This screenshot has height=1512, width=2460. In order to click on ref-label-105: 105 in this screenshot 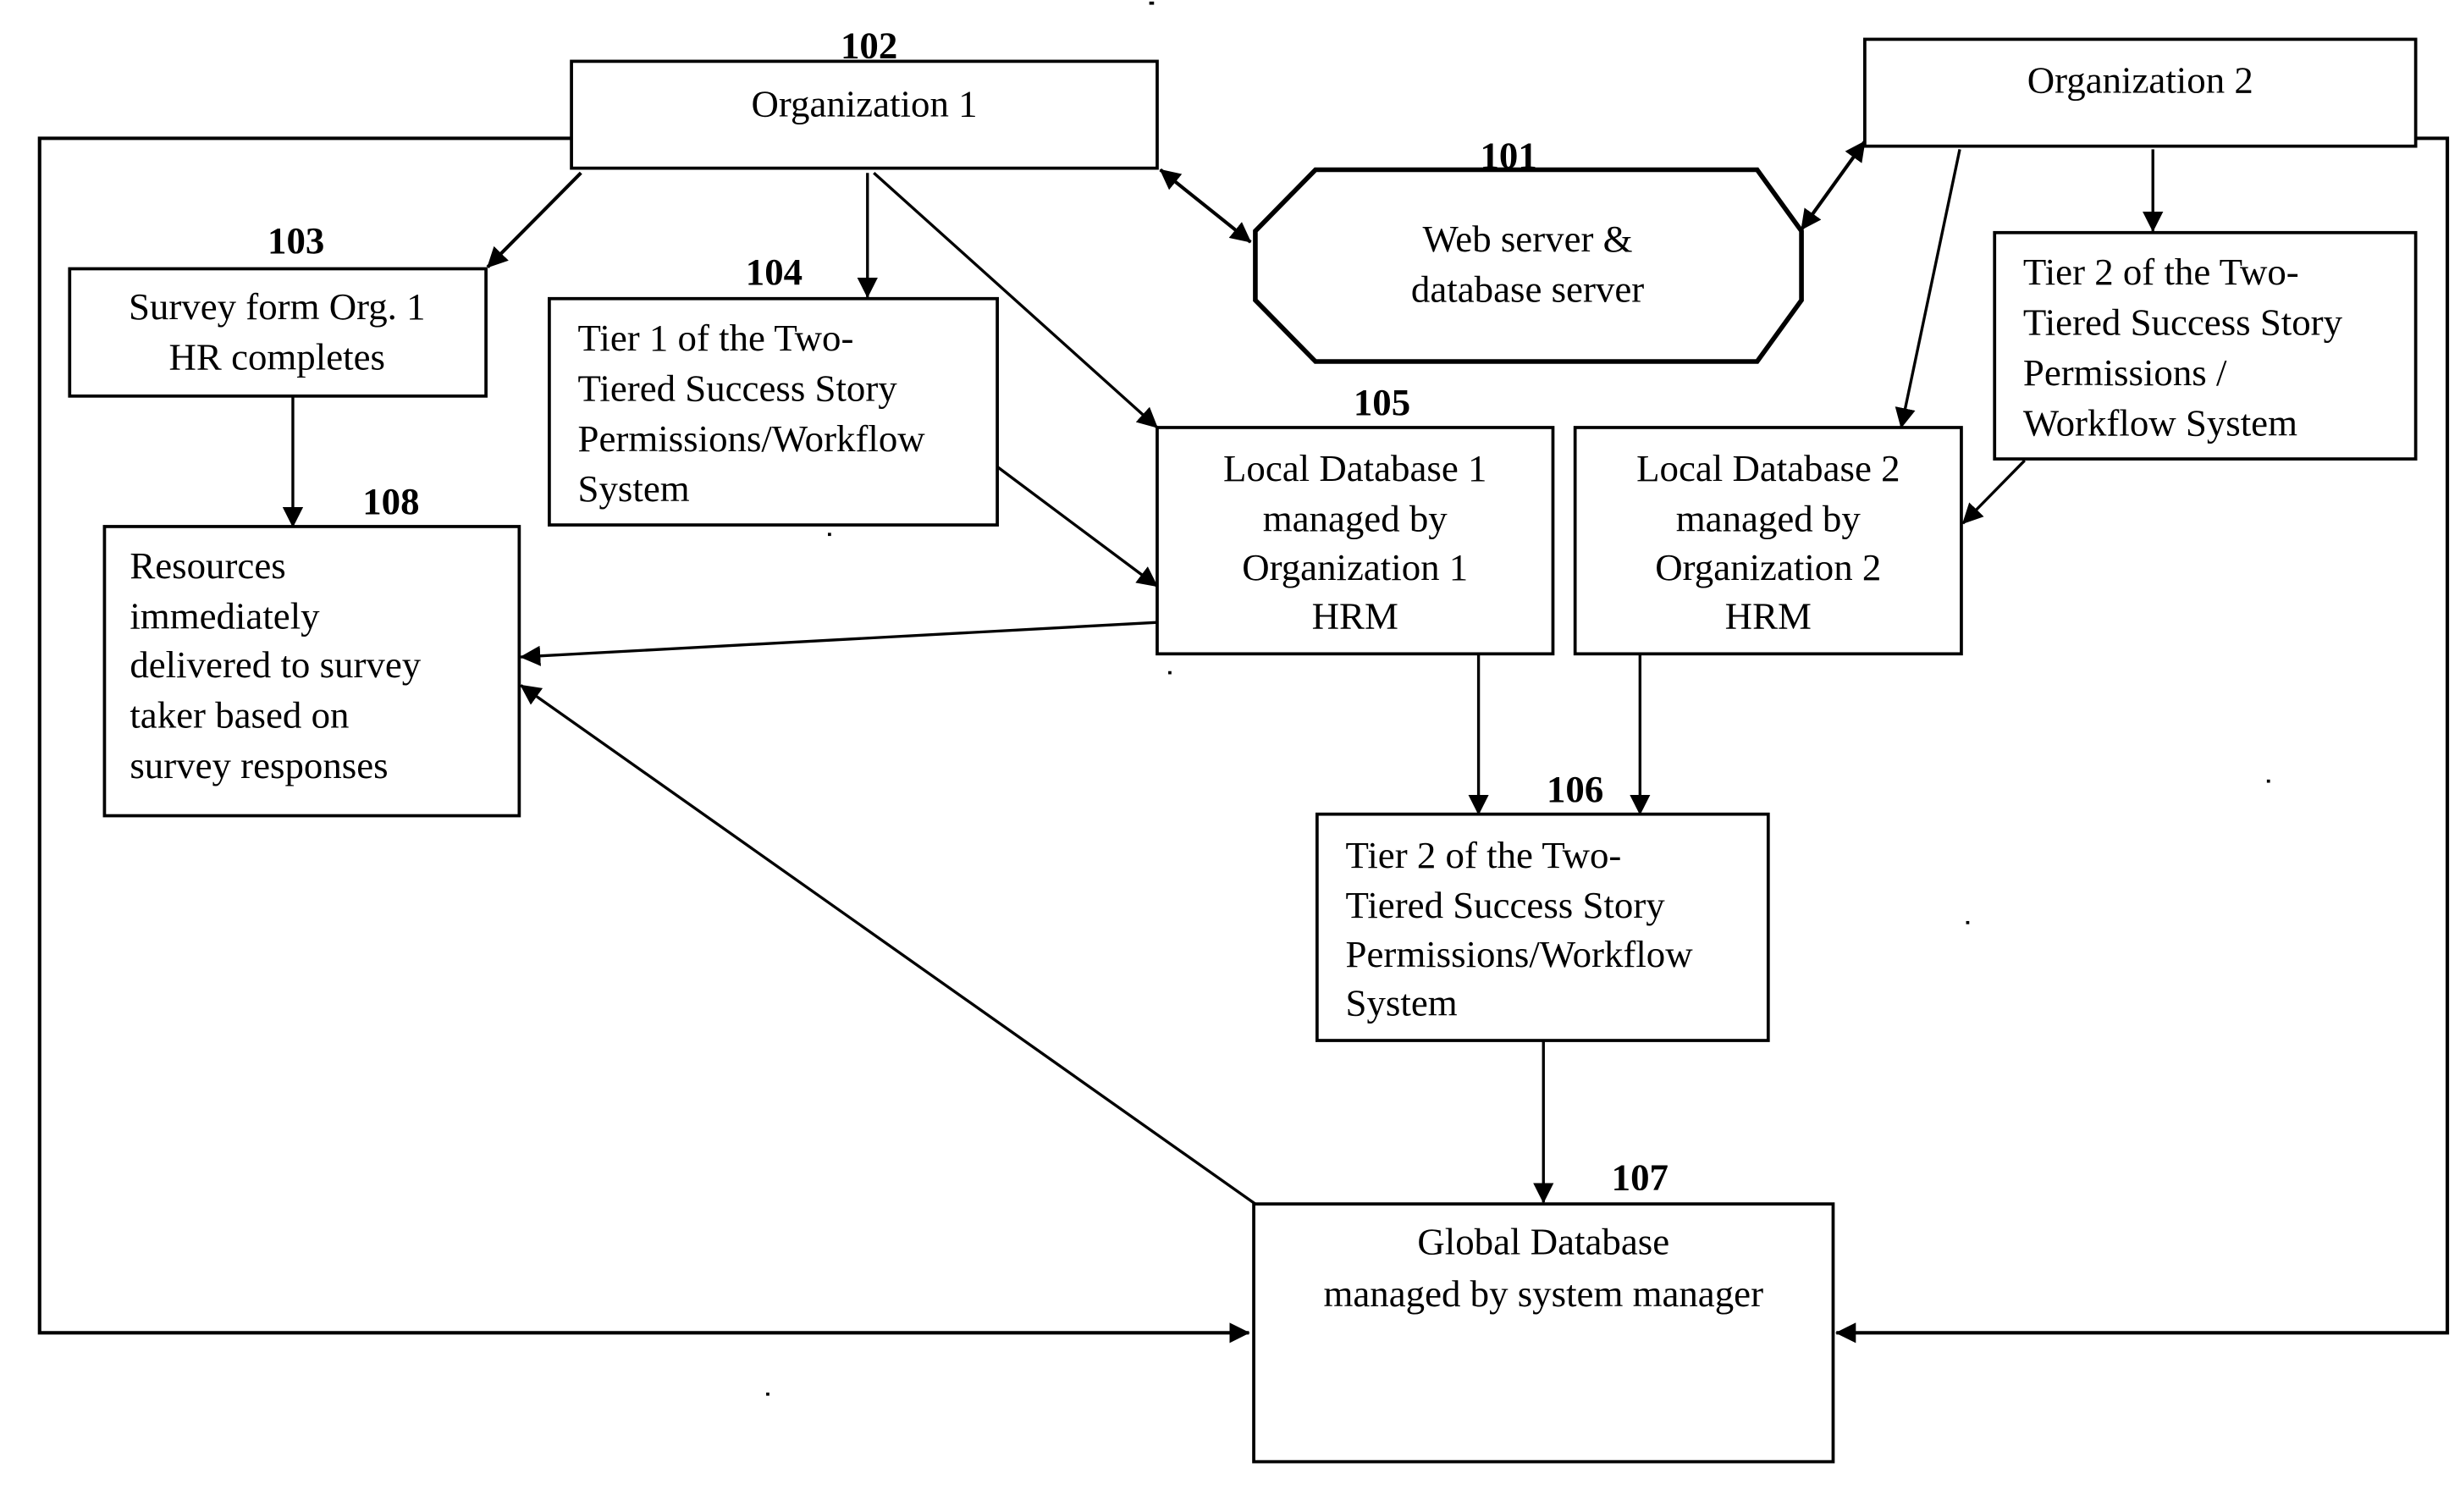, I will do `click(1382, 402)`.